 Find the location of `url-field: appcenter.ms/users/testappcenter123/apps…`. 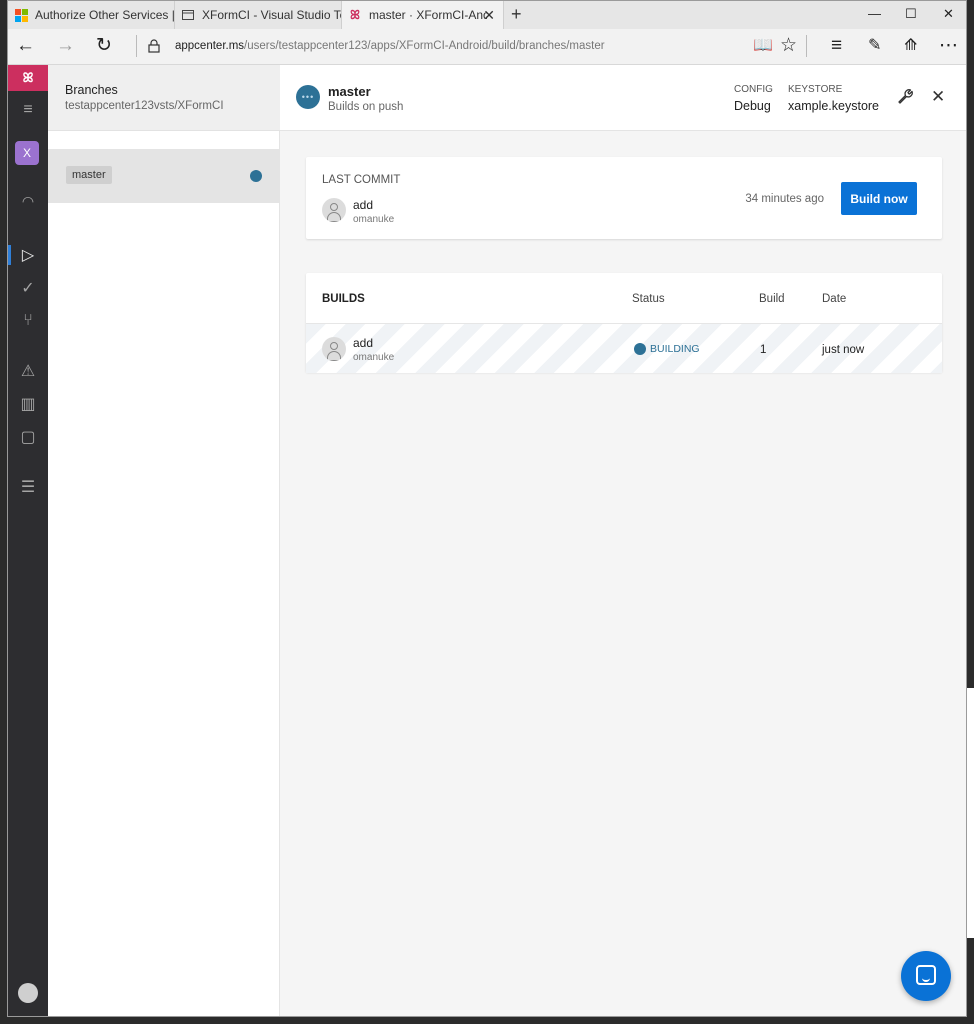

url-field: appcenter.ms/users/testappcenter123/apps… is located at coordinates (390, 46).